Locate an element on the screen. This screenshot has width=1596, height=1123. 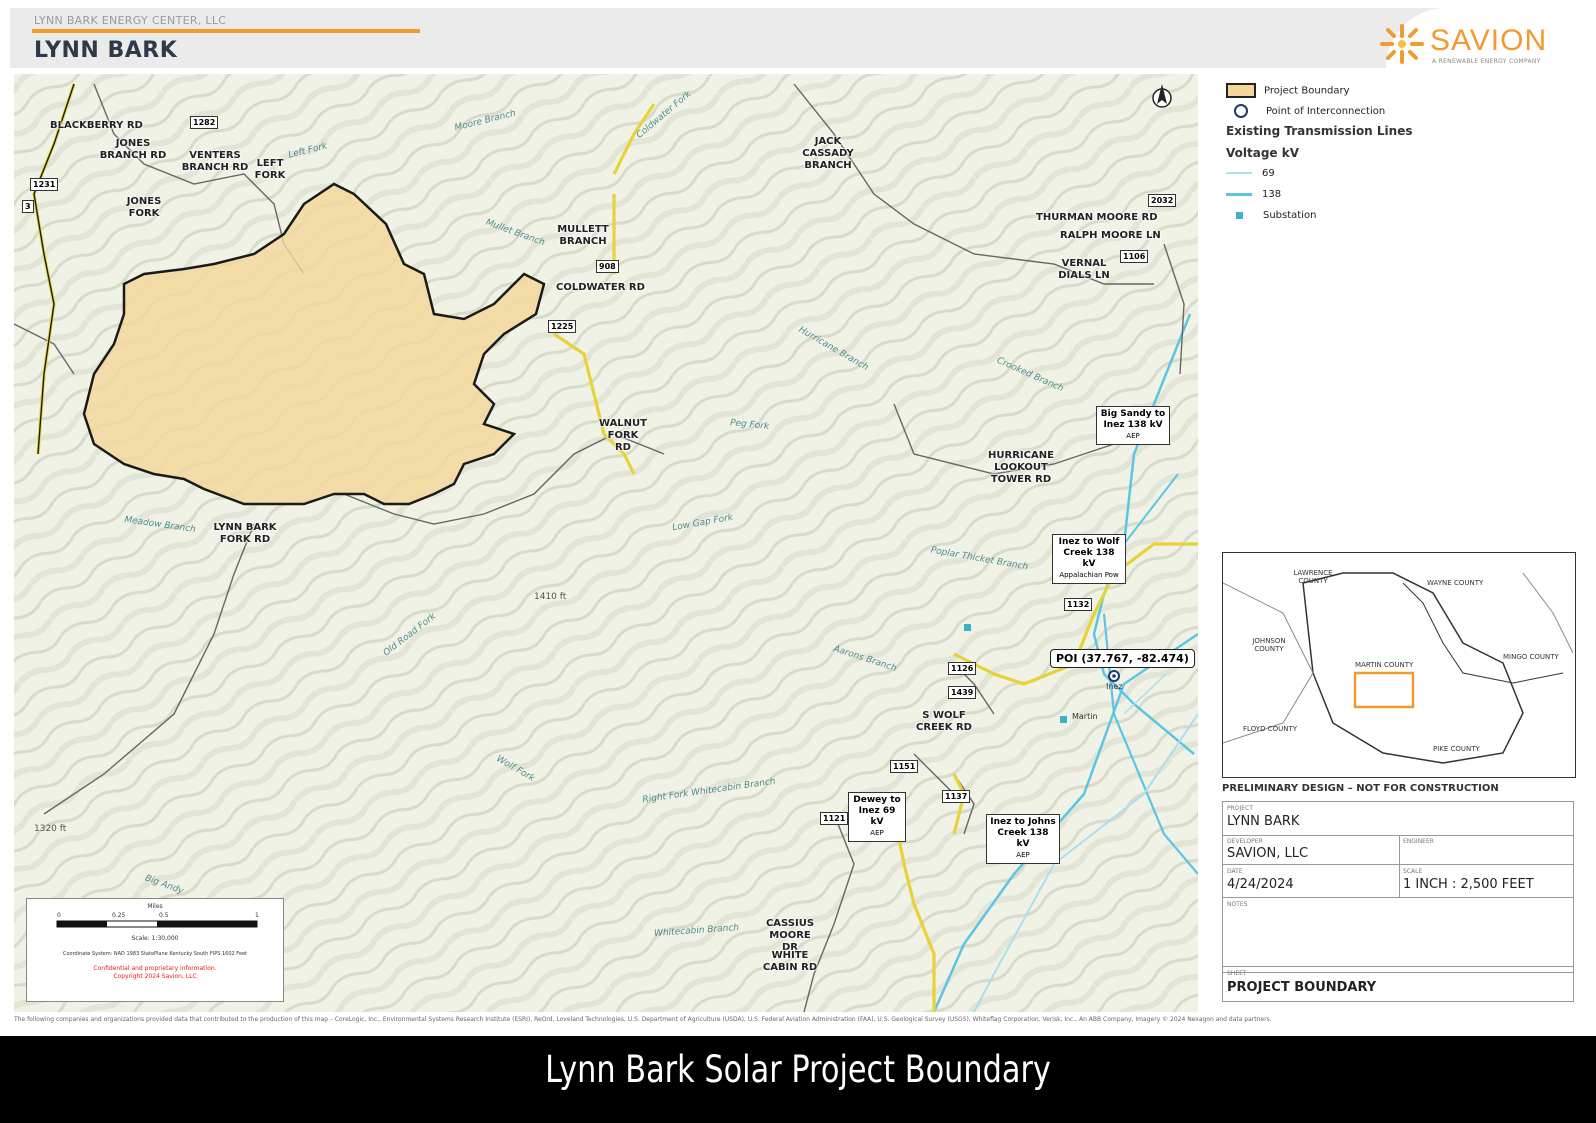
scale-ratio: Scale: 1:30,000 is located at coordinates (155, 938).